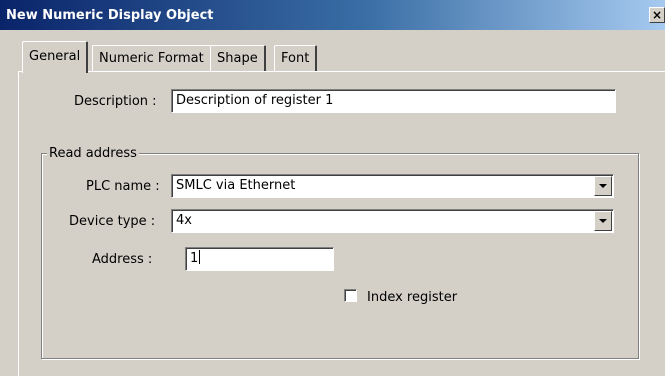  I want to click on description-value: Description of register 1, so click(255, 100).